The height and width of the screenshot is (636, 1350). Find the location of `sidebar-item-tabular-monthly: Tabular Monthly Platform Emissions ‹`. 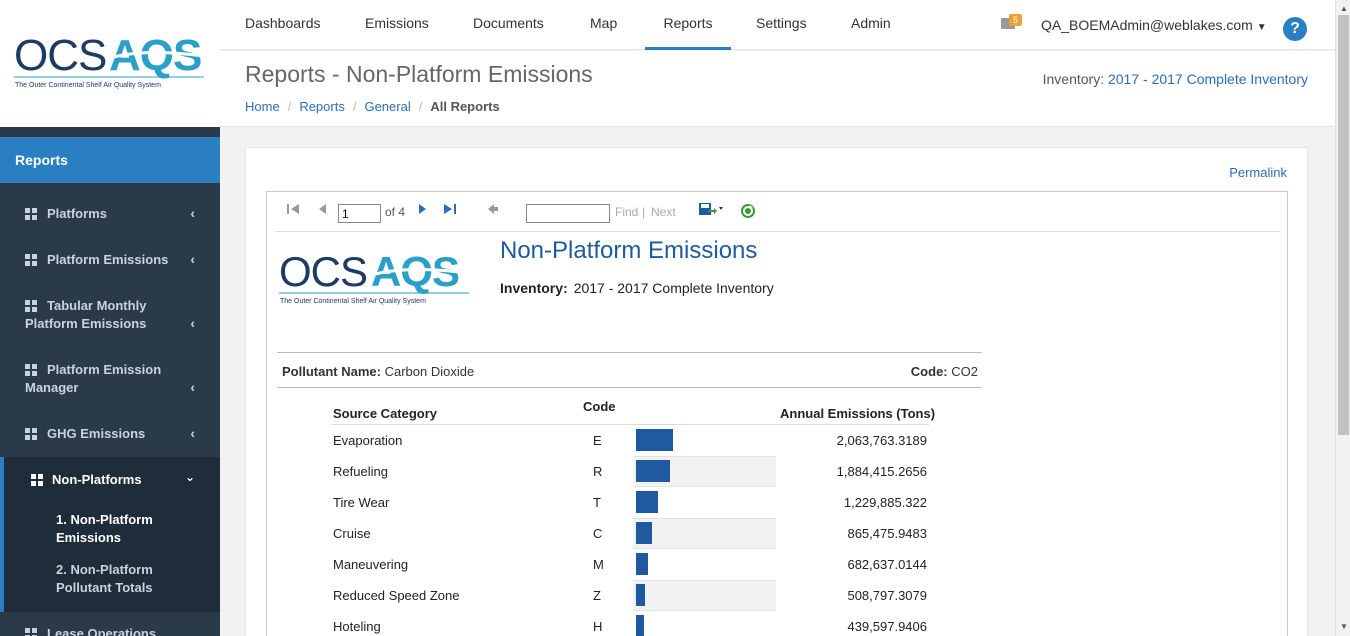

sidebar-item-tabular-monthly: Tabular Monthly Platform Emissions ‹ is located at coordinates (110, 317).